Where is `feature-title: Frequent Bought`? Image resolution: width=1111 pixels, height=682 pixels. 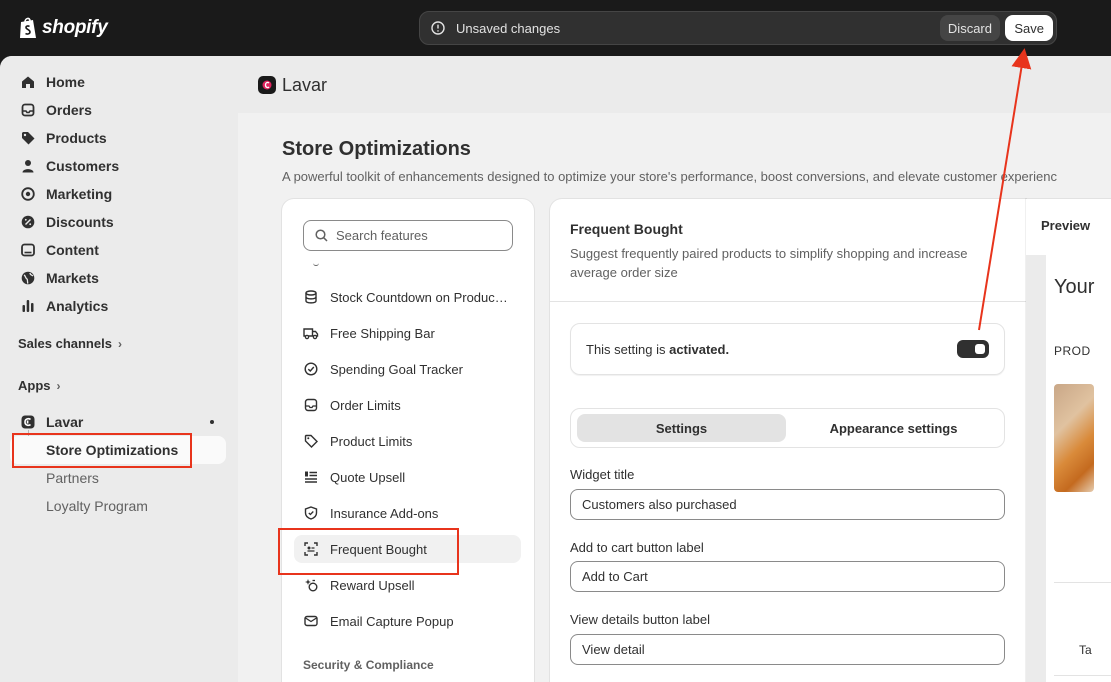
feature-title: Frequent Bought is located at coordinates (626, 229).